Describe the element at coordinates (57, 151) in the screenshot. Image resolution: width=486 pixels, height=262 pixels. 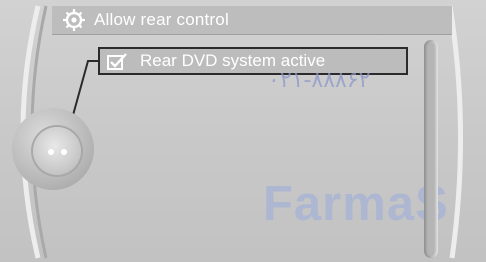
I see `controller-knob-icon` at that location.